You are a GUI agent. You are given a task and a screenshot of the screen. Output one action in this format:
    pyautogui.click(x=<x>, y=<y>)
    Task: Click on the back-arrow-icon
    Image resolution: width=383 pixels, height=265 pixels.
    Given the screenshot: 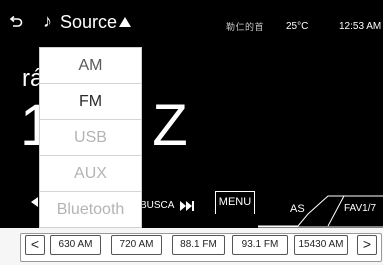 What is the action you would take?
    pyautogui.click(x=16, y=25)
    